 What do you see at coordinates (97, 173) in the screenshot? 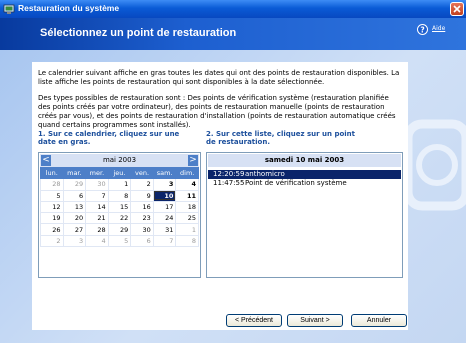
I see `weekday-label: mer.` at bounding box center [97, 173].